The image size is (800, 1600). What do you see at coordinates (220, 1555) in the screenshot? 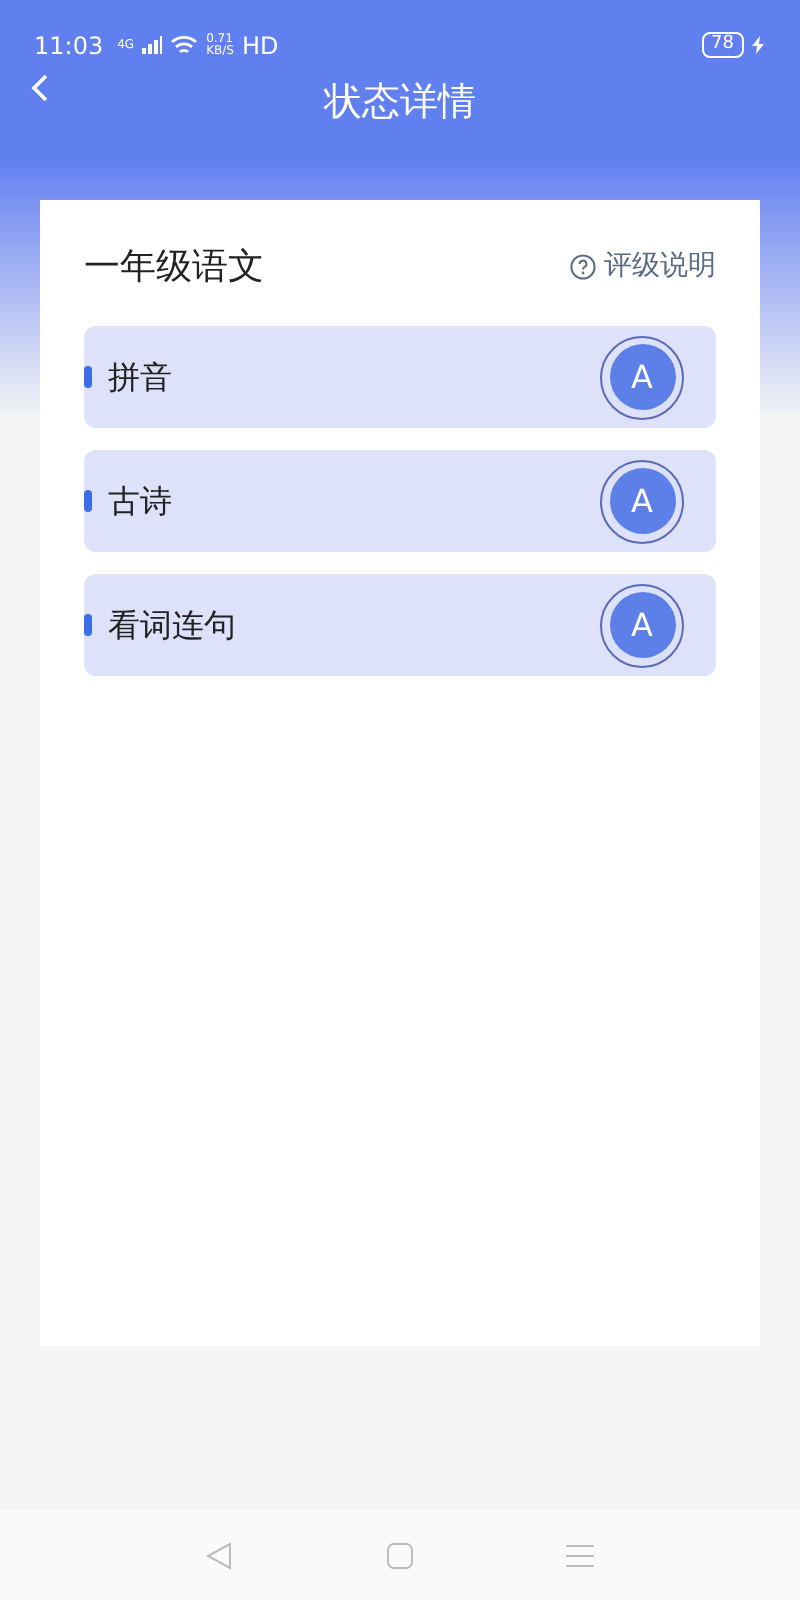
I see `back-nav-icon` at bounding box center [220, 1555].